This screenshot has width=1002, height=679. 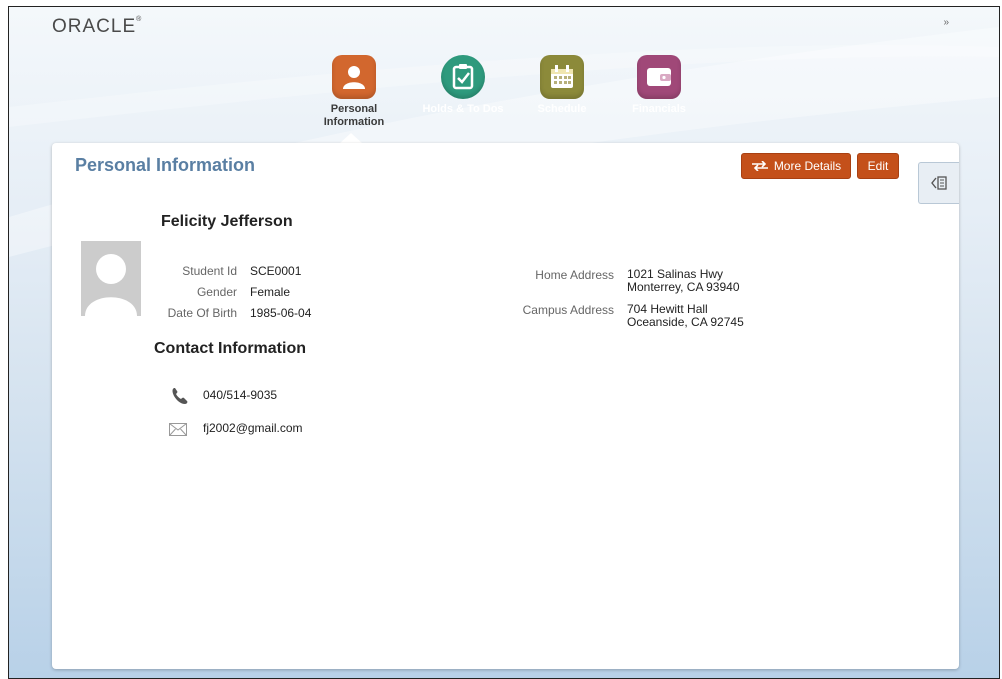 What do you see at coordinates (659, 109) in the screenshot?
I see `nav-label: Financials` at bounding box center [659, 109].